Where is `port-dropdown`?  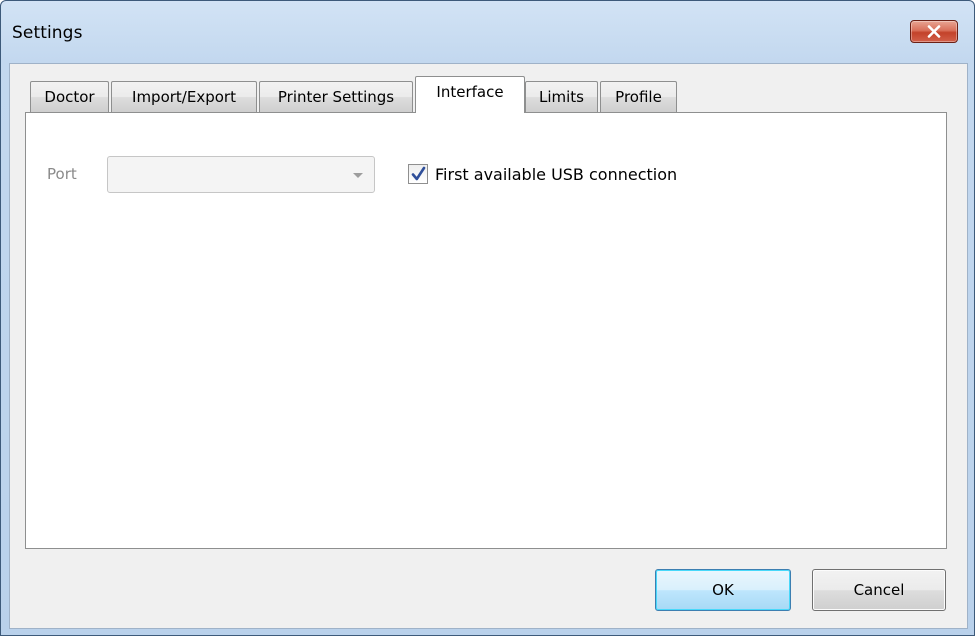
port-dropdown is located at coordinates (241, 174).